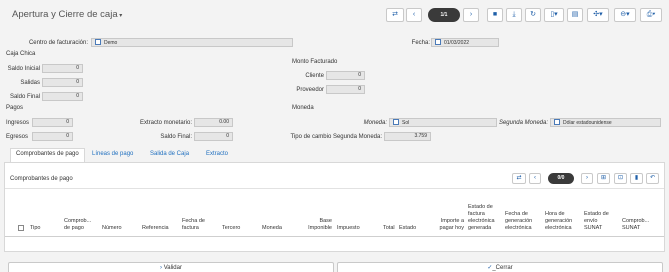 This screenshot has height=272, width=669. Describe the element at coordinates (334, 188) in the screenshot. I see `subgrid-divider` at that location.